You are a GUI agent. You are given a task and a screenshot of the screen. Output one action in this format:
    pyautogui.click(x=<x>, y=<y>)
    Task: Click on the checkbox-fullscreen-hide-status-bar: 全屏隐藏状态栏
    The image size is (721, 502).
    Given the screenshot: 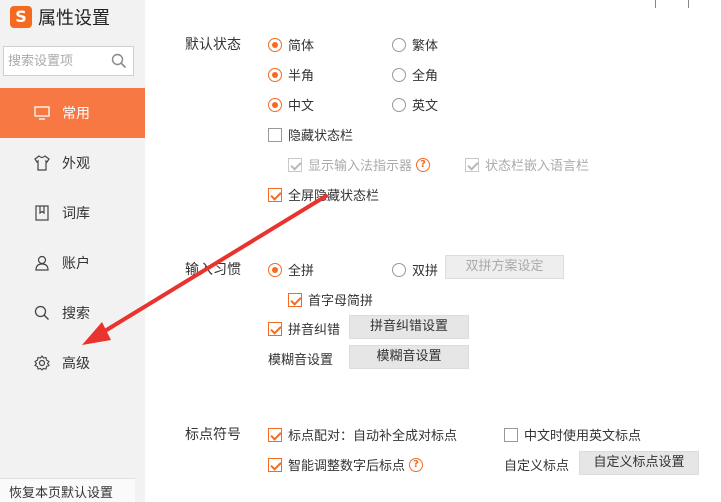 What is the action you would take?
    pyautogui.click(x=323, y=194)
    